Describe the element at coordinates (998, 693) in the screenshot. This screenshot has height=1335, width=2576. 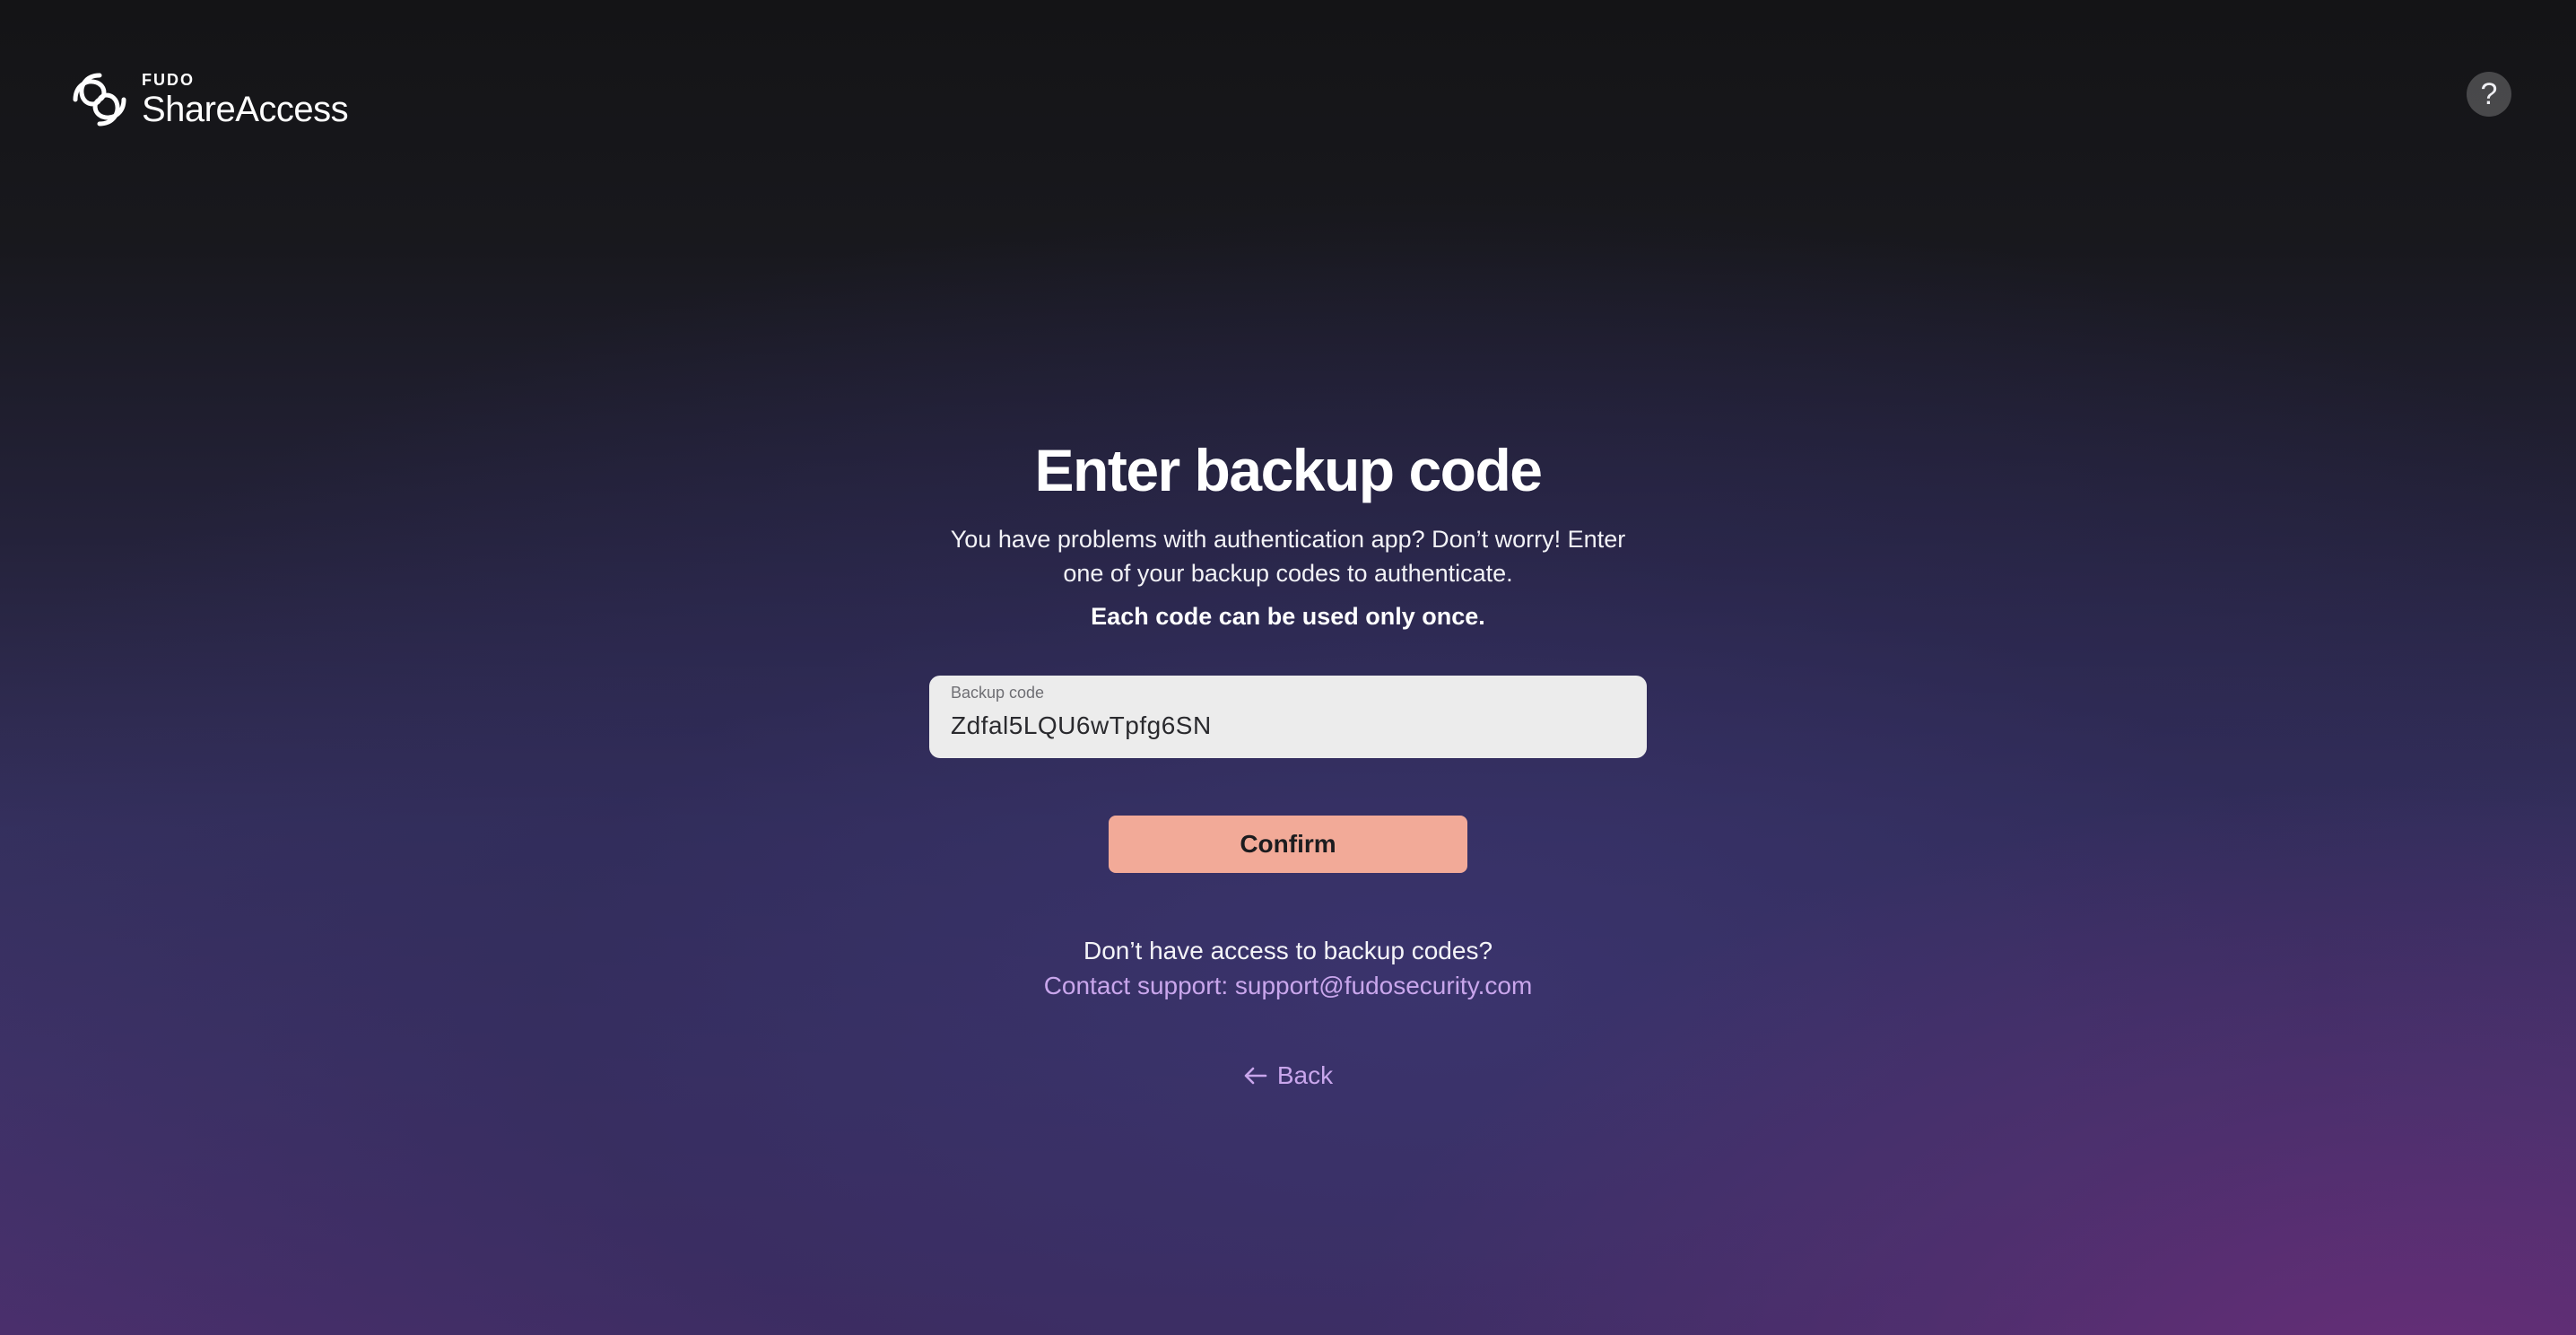
I see `backup-code-label: Backup code` at that location.